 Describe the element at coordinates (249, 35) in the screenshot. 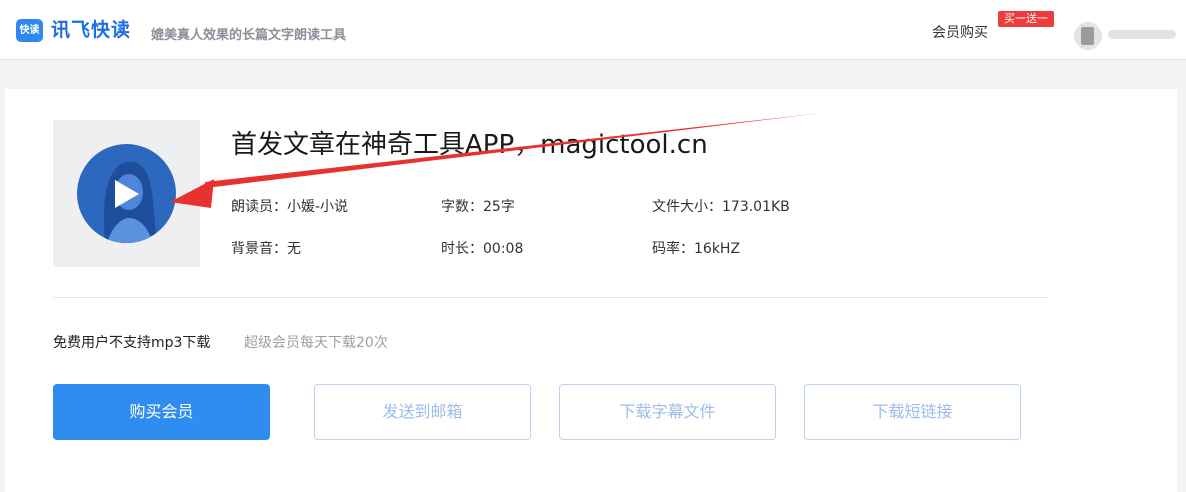

I see `brand-slogan: 媲美真人效果的长篇文字朗读工具` at that location.